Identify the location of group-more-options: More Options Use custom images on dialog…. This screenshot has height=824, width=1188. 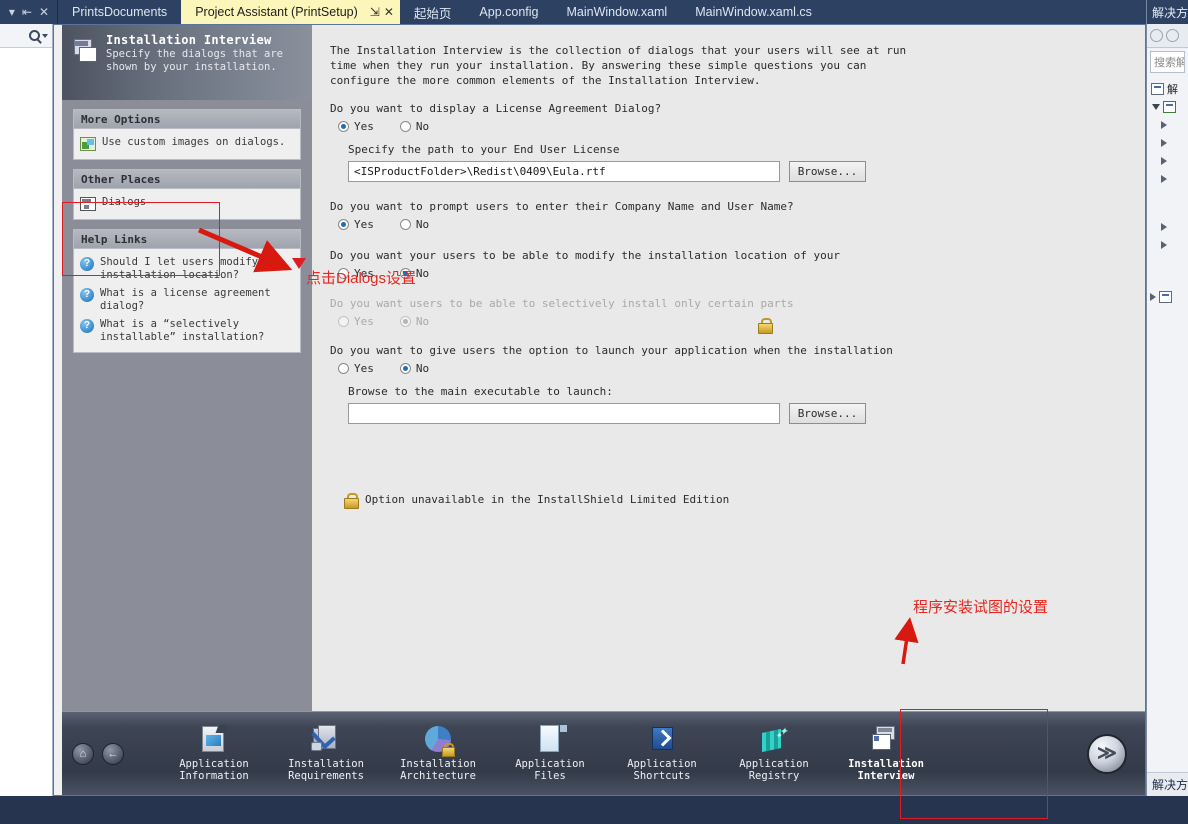
(187, 134).